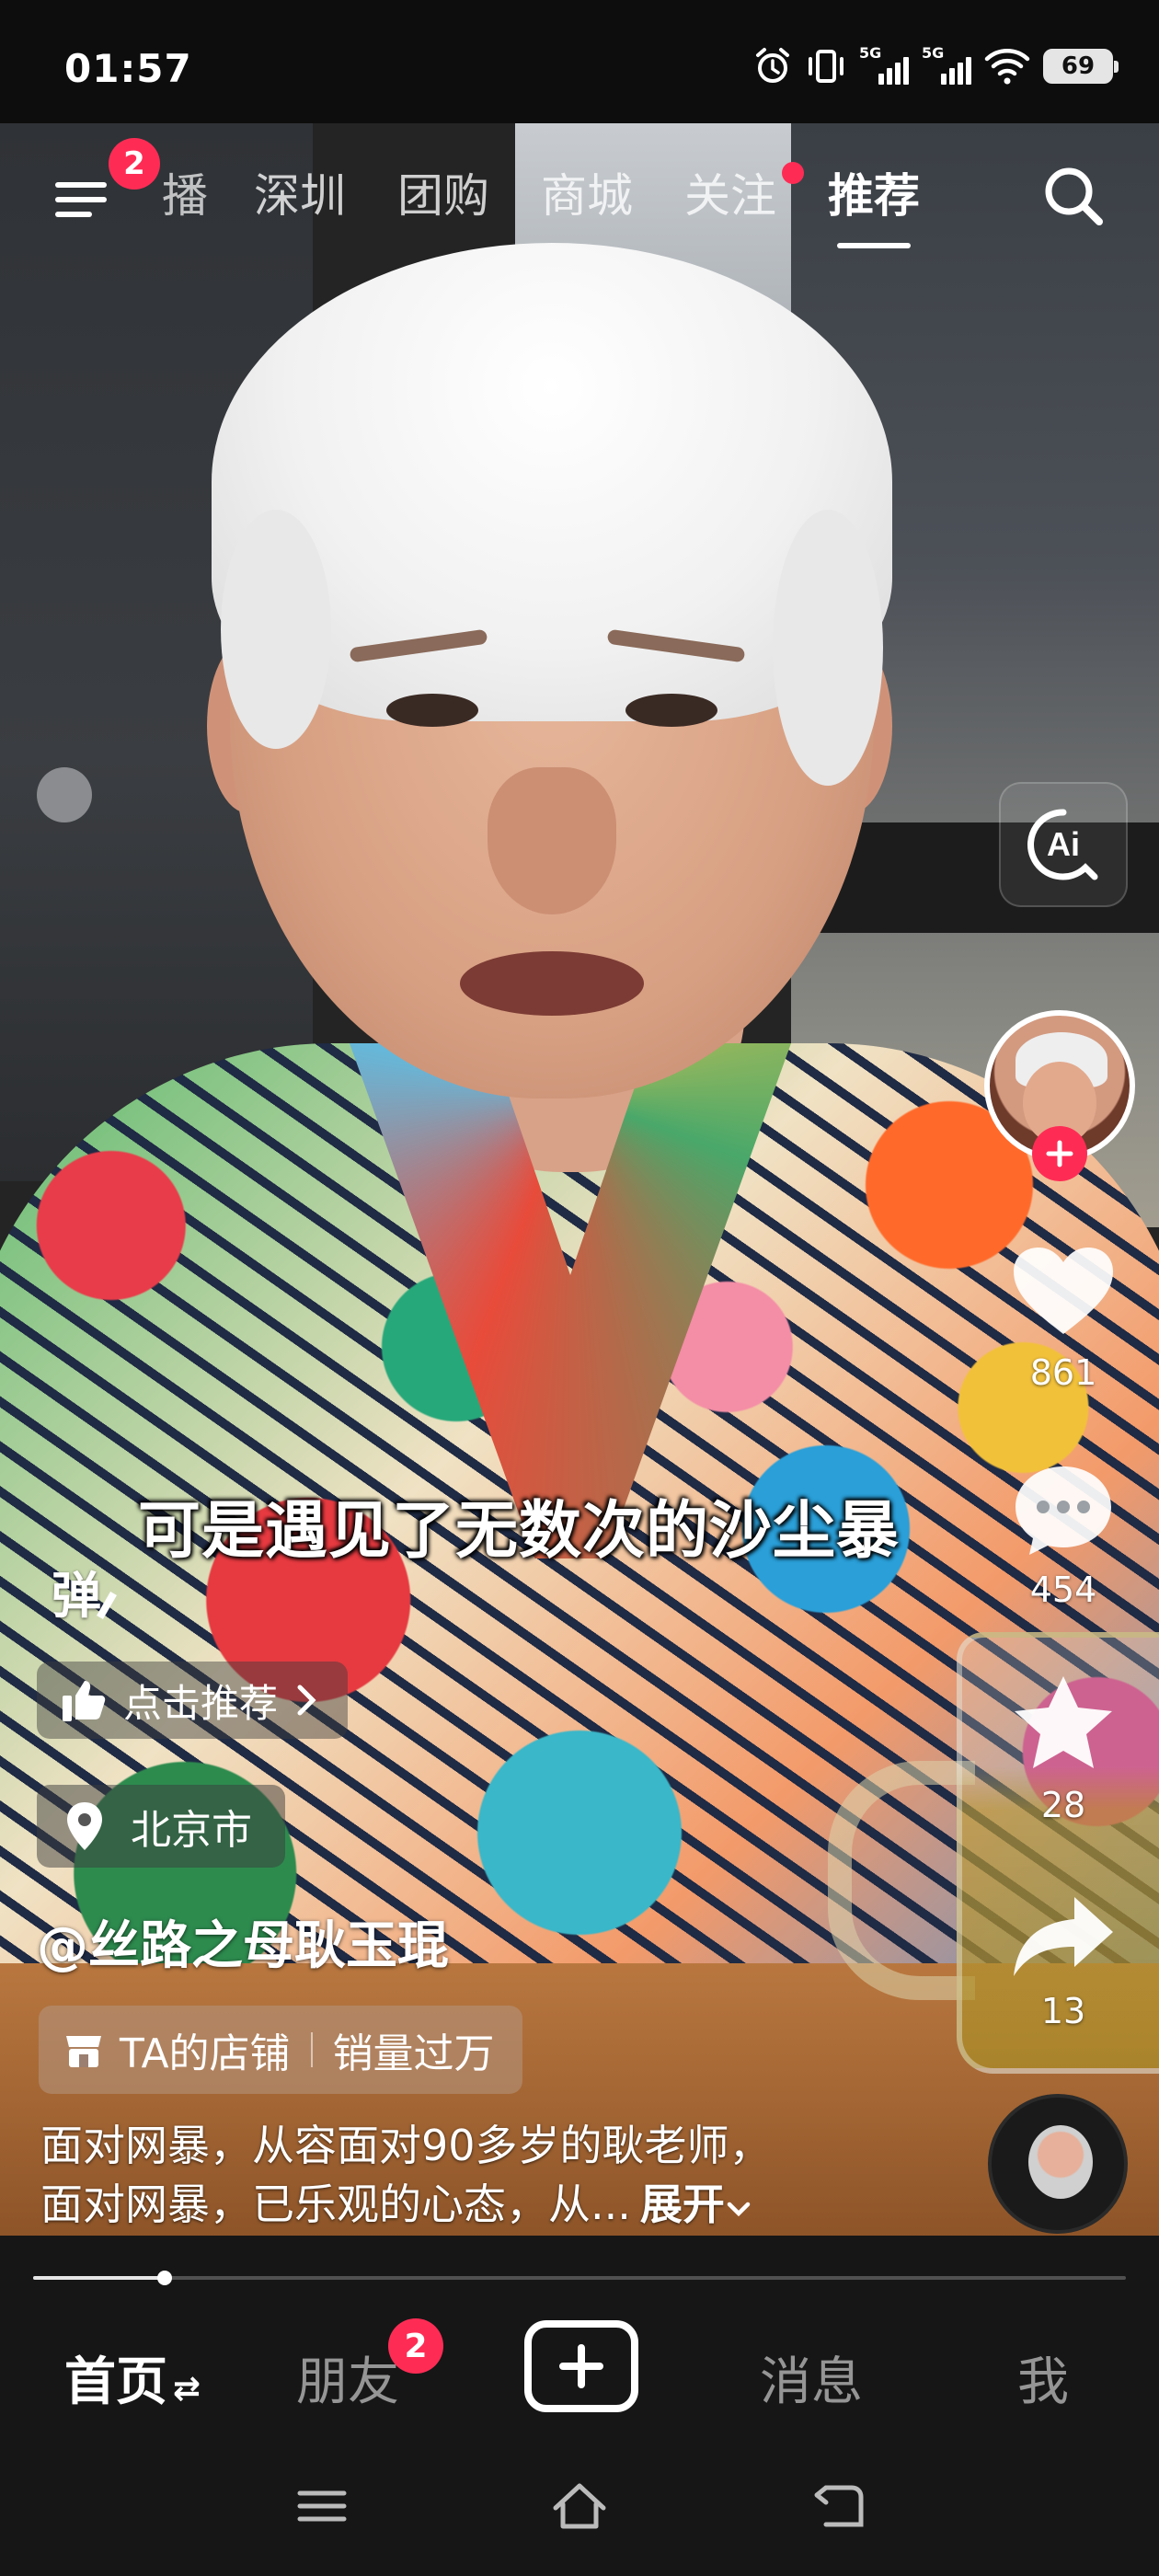 This screenshot has height=2576, width=1159. I want to click on friends-badge: 2, so click(415, 2346).